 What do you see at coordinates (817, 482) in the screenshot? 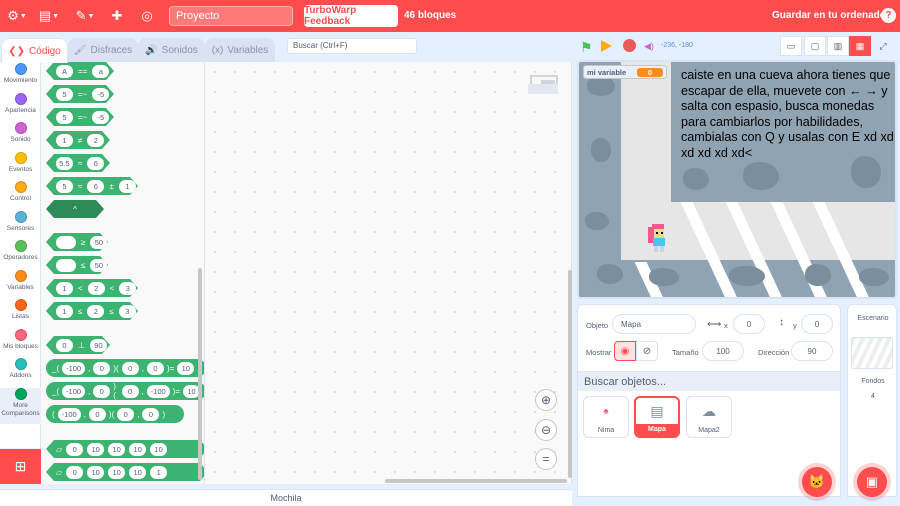
I see `add-sprite-button: 🐱` at bounding box center [817, 482].